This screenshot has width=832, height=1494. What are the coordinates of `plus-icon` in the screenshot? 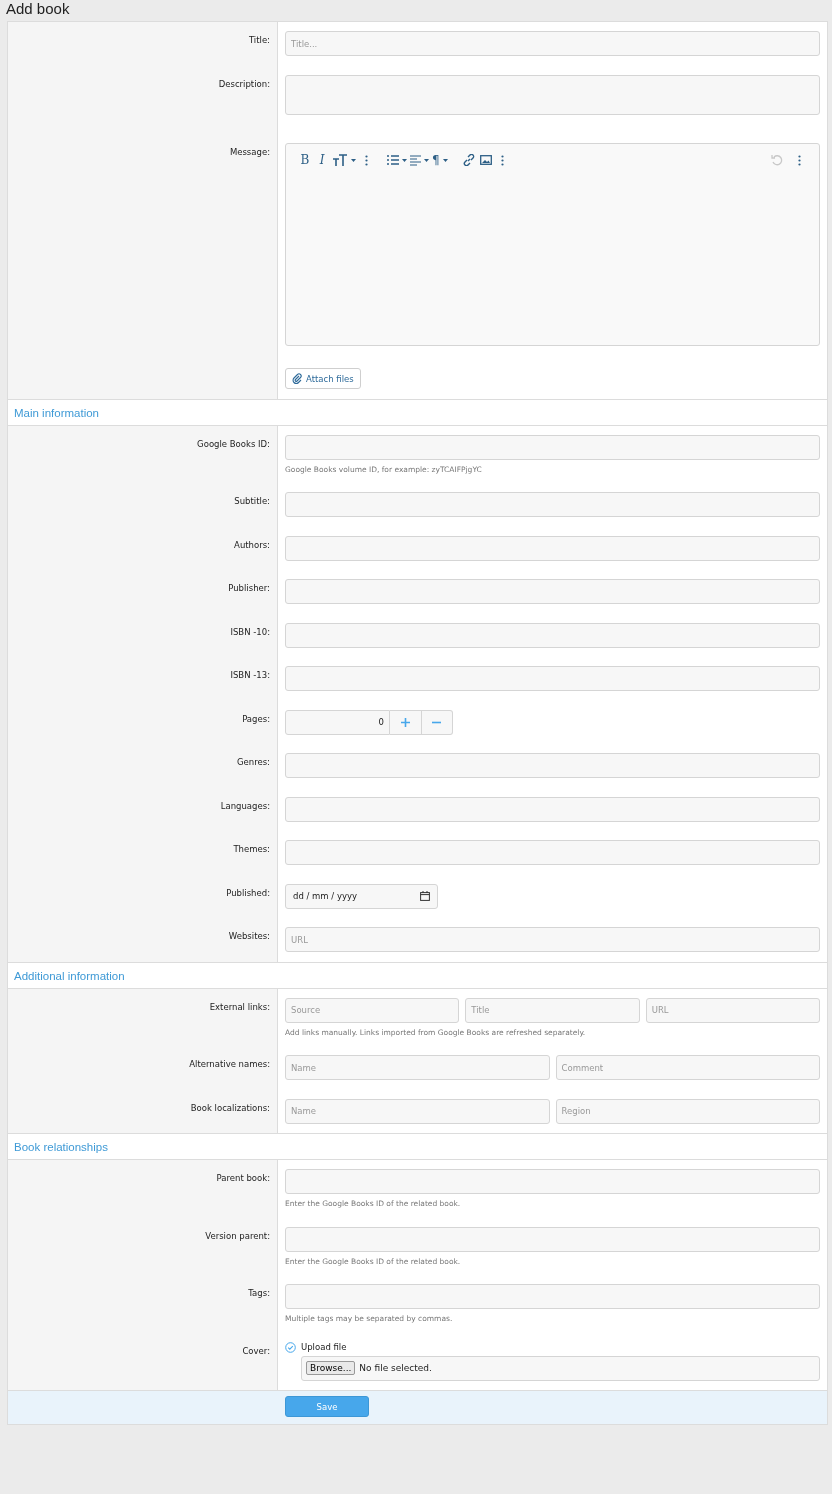 It's located at (405, 722).